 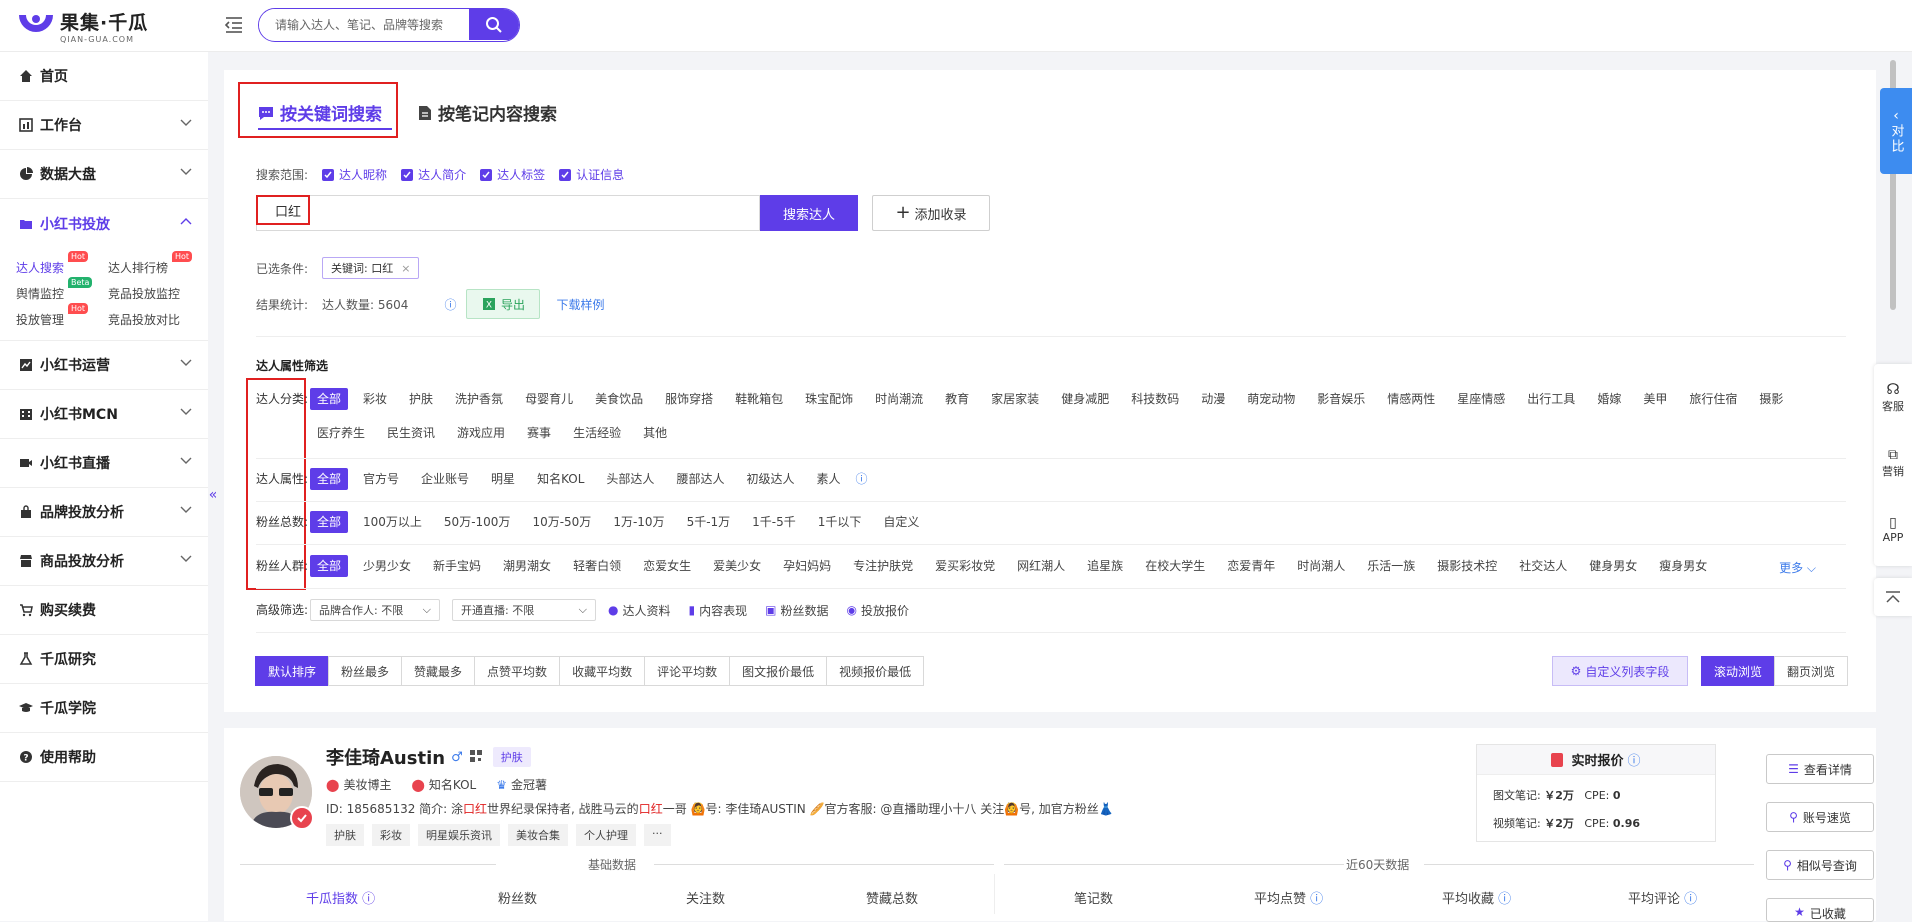 What do you see at coordinates (292, 671) in the screenshot?
I see `sort-option: 默认排序` at bounding box center [292, 671].